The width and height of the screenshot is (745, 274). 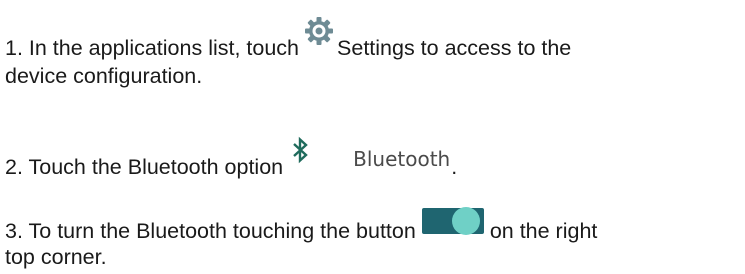 What do you see at coordinates (302, 155) in the screenshot?
I see `bluetooth-icon` at bounding box center [302, 155].